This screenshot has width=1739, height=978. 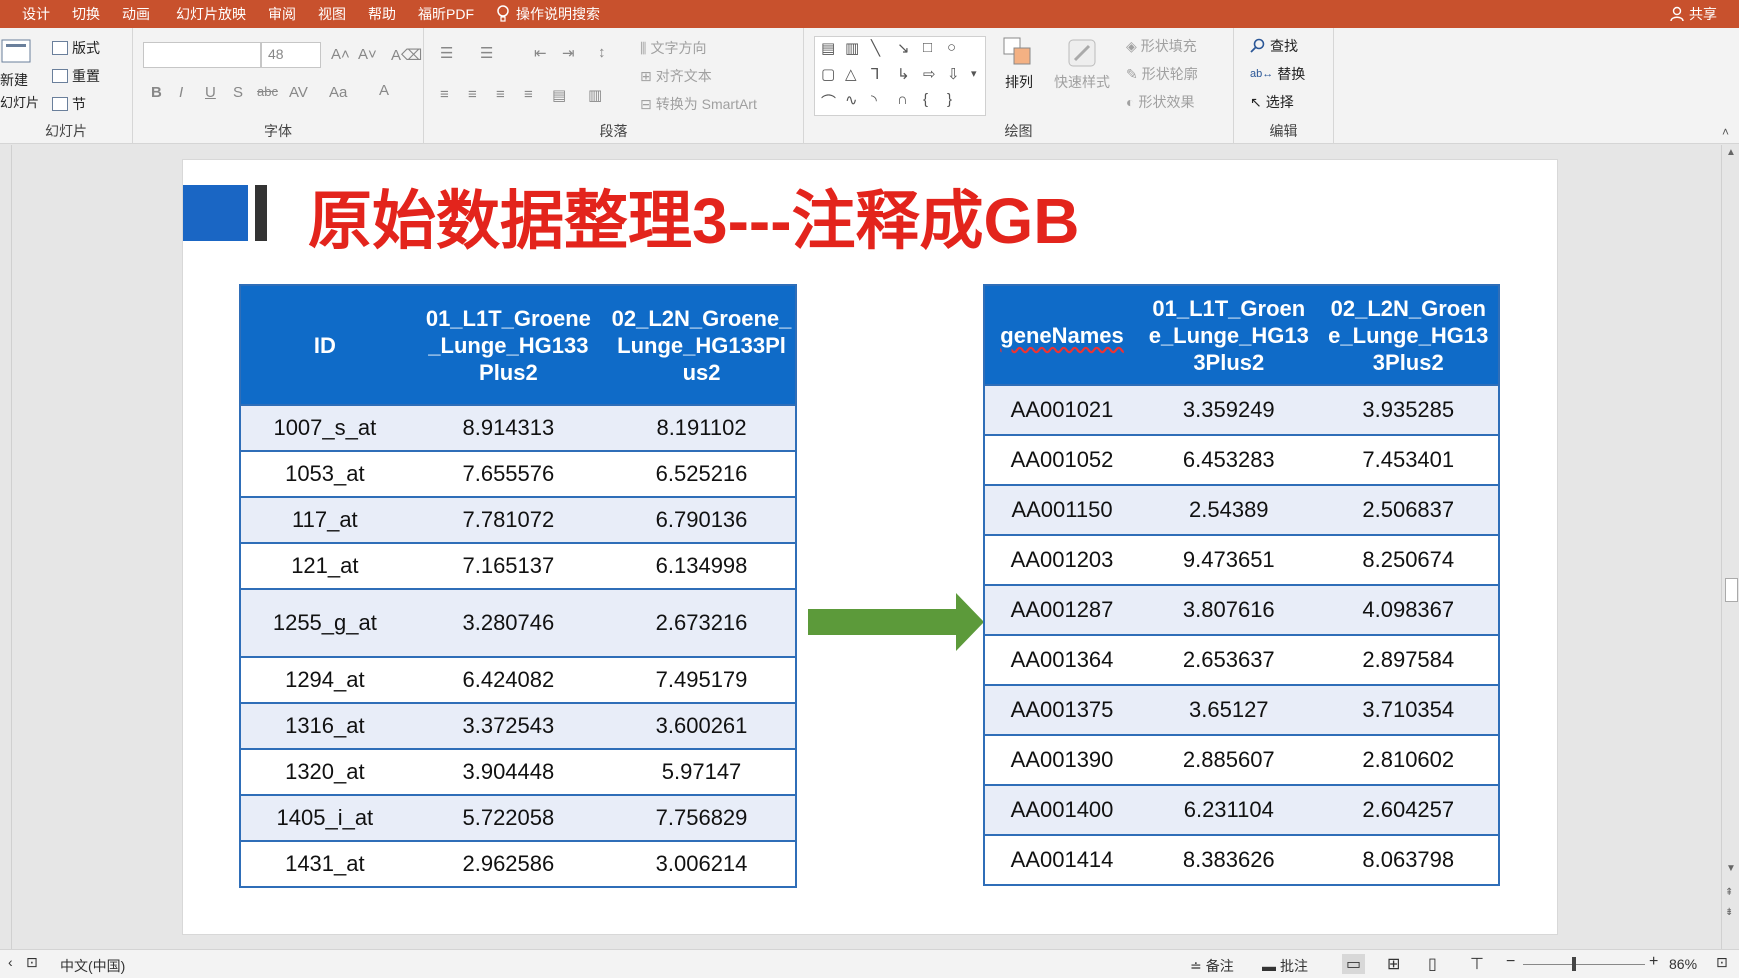 I want to click on zoom-level: 86%, so click(x=1683, y=964).